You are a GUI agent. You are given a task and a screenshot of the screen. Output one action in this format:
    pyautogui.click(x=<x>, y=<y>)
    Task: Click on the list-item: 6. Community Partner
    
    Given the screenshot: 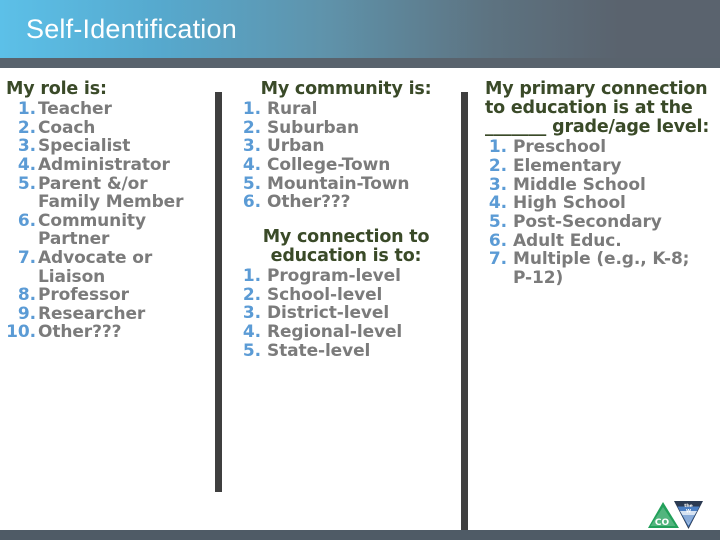 What is the action you would take?
    pyautogui.click(x=109, y=230)
    